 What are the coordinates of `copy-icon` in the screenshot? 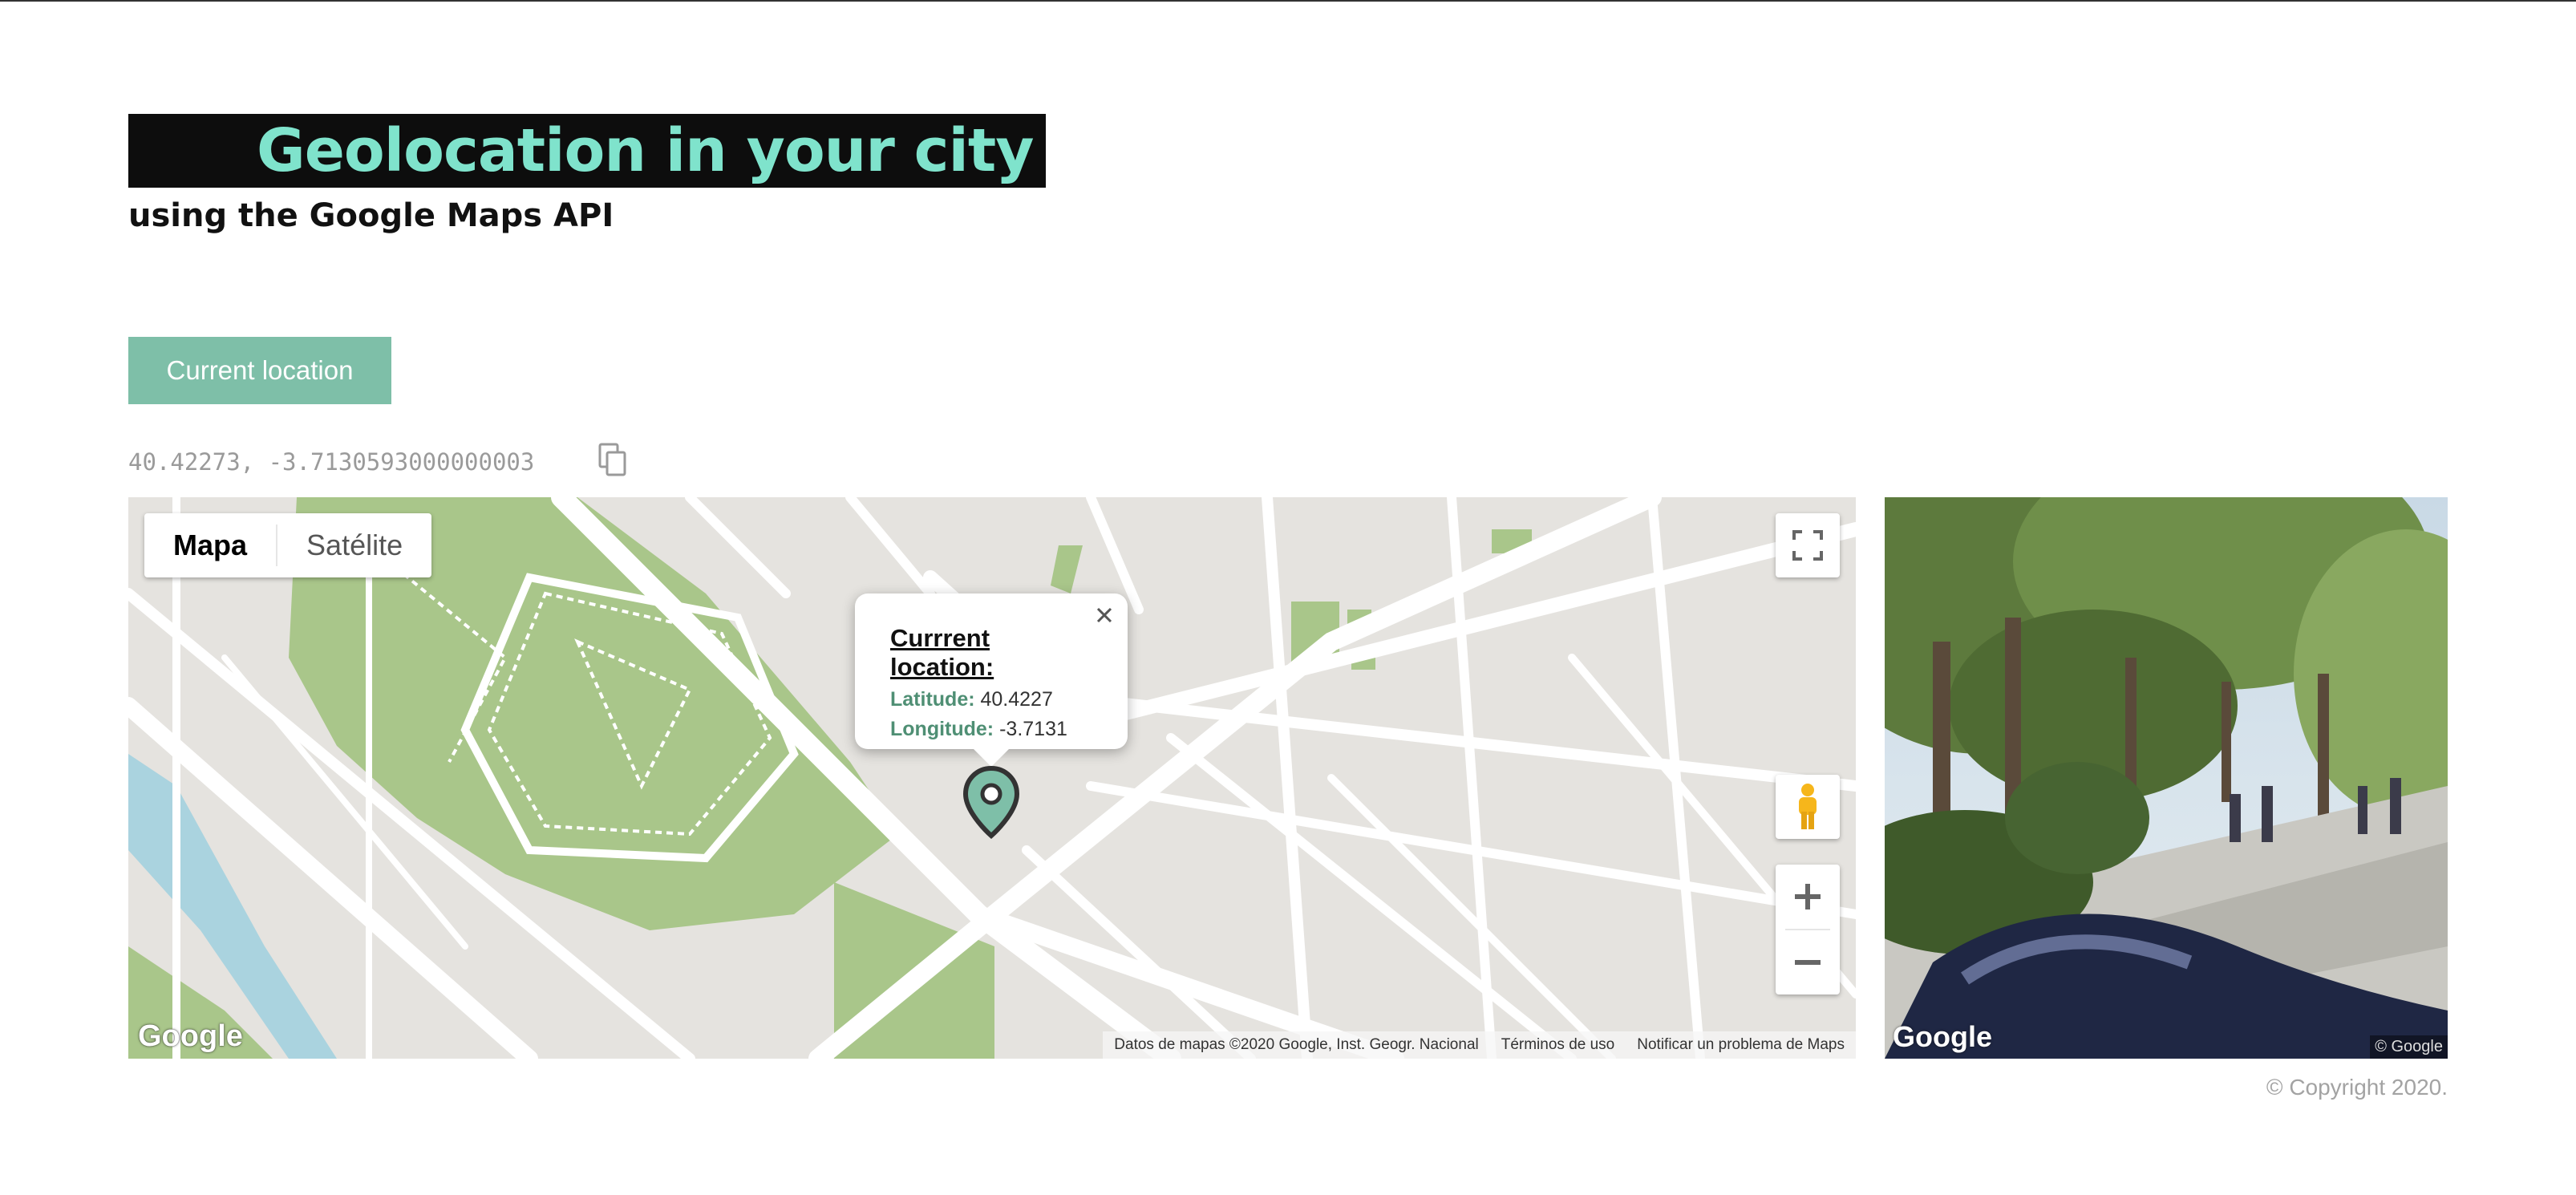 It's located at (613, 461).